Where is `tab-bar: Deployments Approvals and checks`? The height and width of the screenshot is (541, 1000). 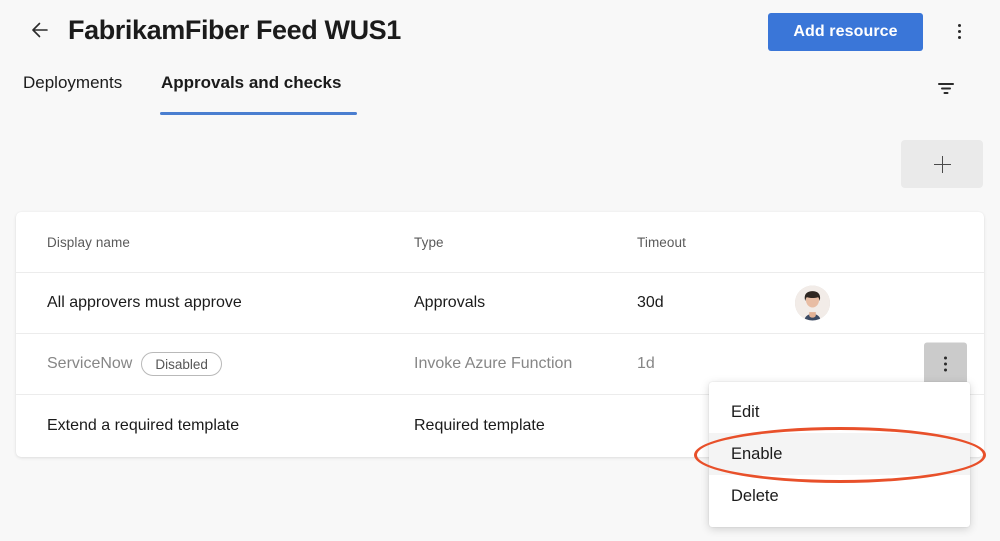 tab-bar: Deployments Approvals and checks is located at coordinates (500, 95).